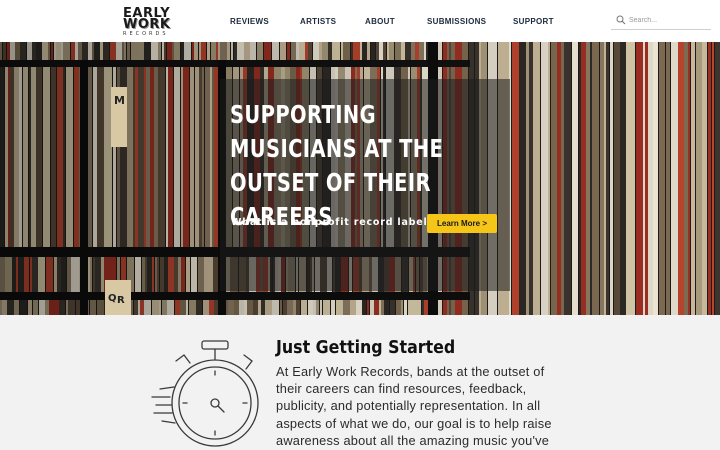 The image size is (720, 450). I want to click on nav-item-support: SUPPORT, so click(533, 21).